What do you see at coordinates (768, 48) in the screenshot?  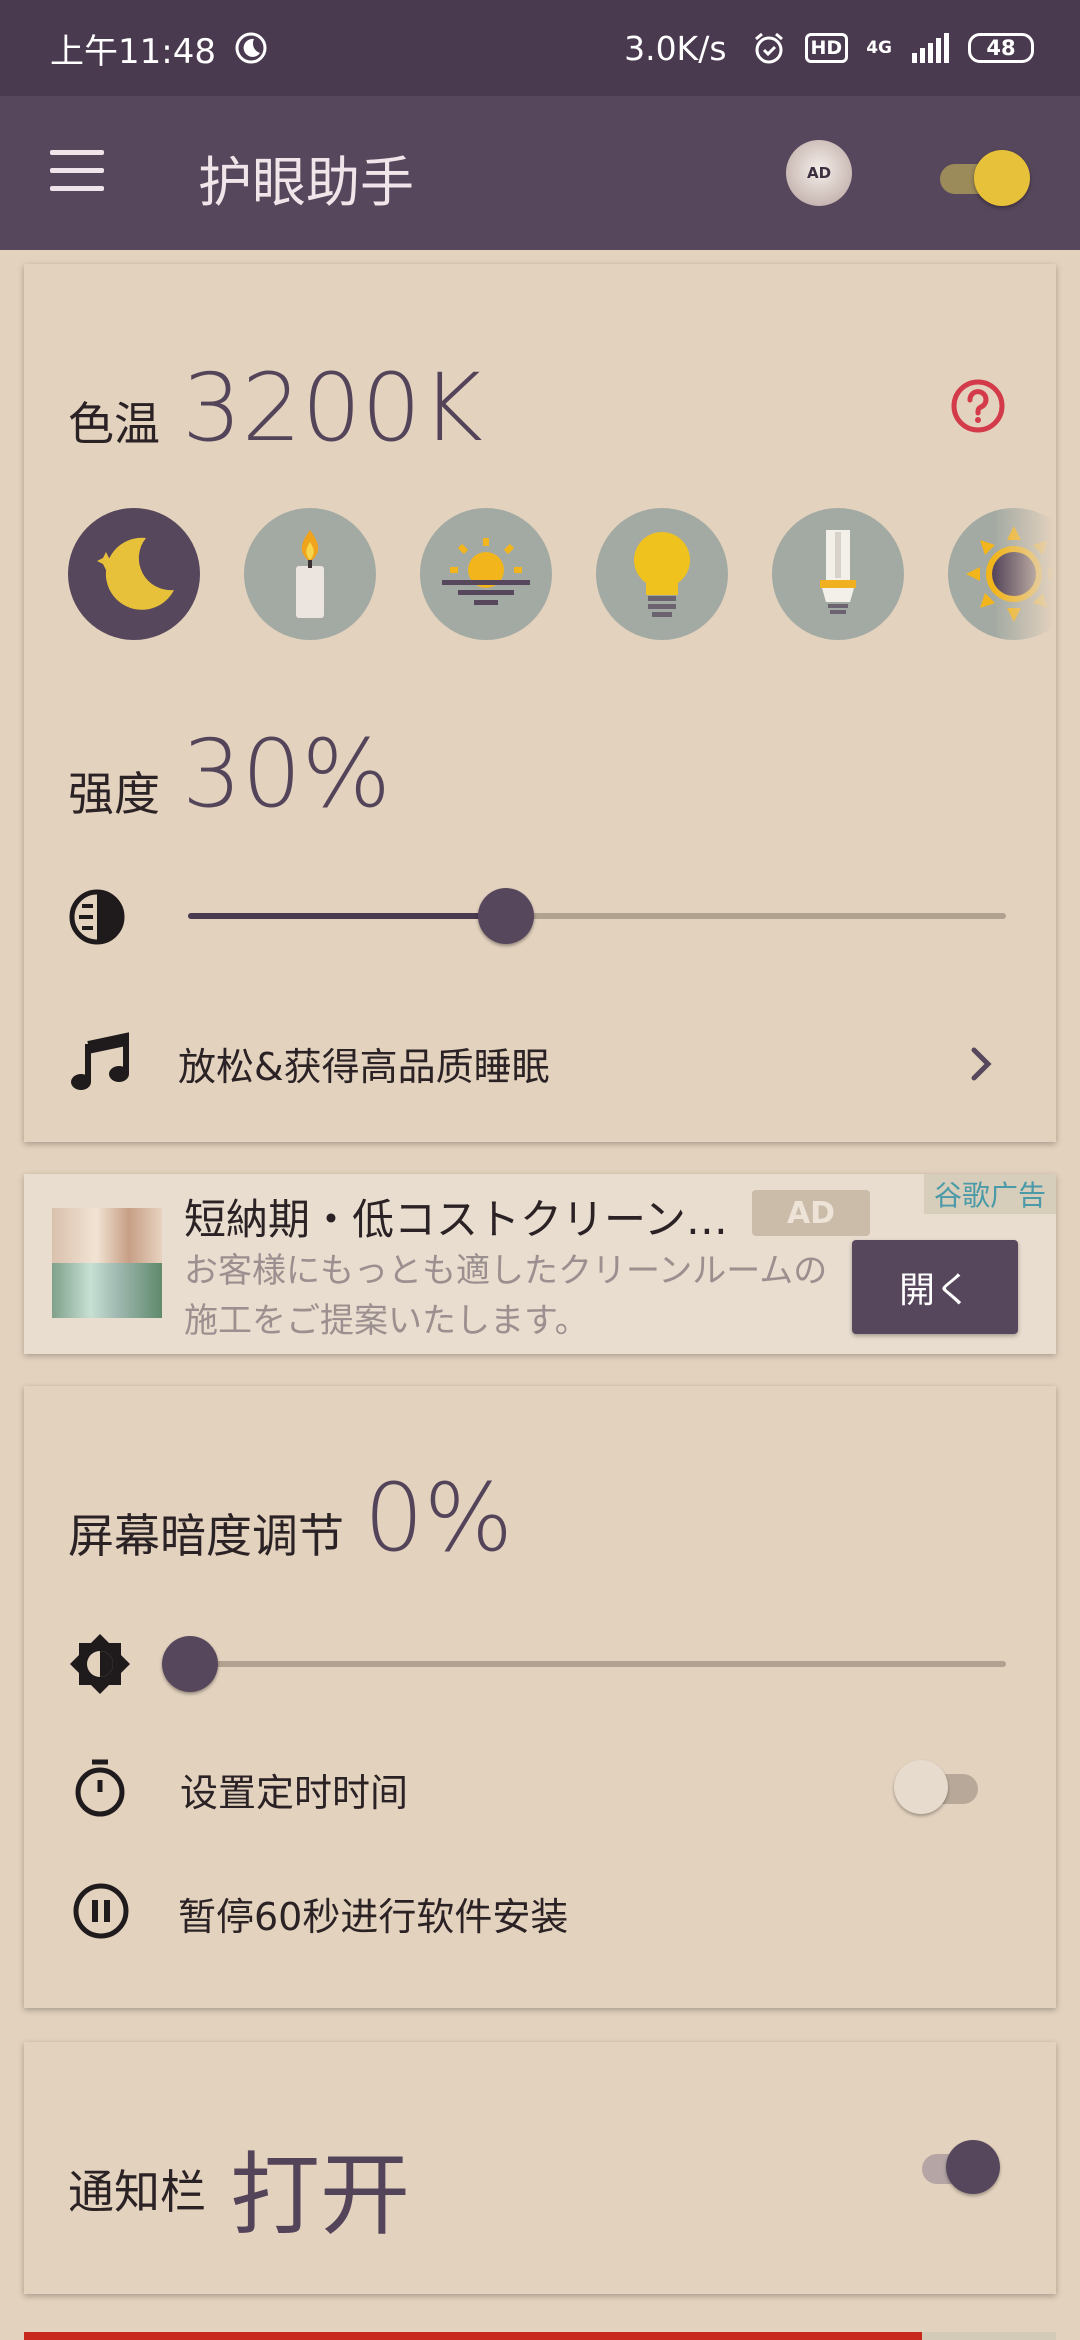 I see `alarm-icon` at bounding box center [768, 48].